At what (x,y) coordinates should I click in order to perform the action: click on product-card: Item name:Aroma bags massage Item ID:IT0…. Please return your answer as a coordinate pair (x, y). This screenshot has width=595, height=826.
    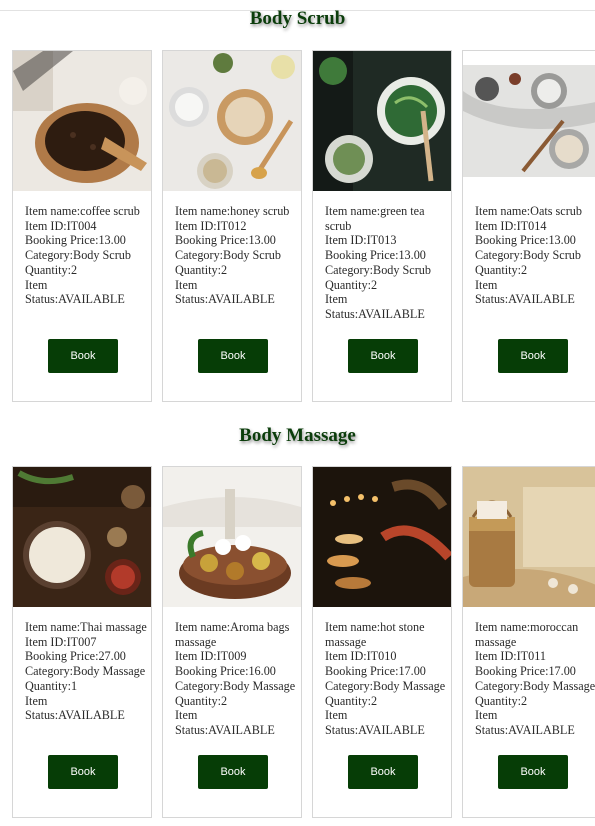
    Looking at the image, I should click on (232, 642).